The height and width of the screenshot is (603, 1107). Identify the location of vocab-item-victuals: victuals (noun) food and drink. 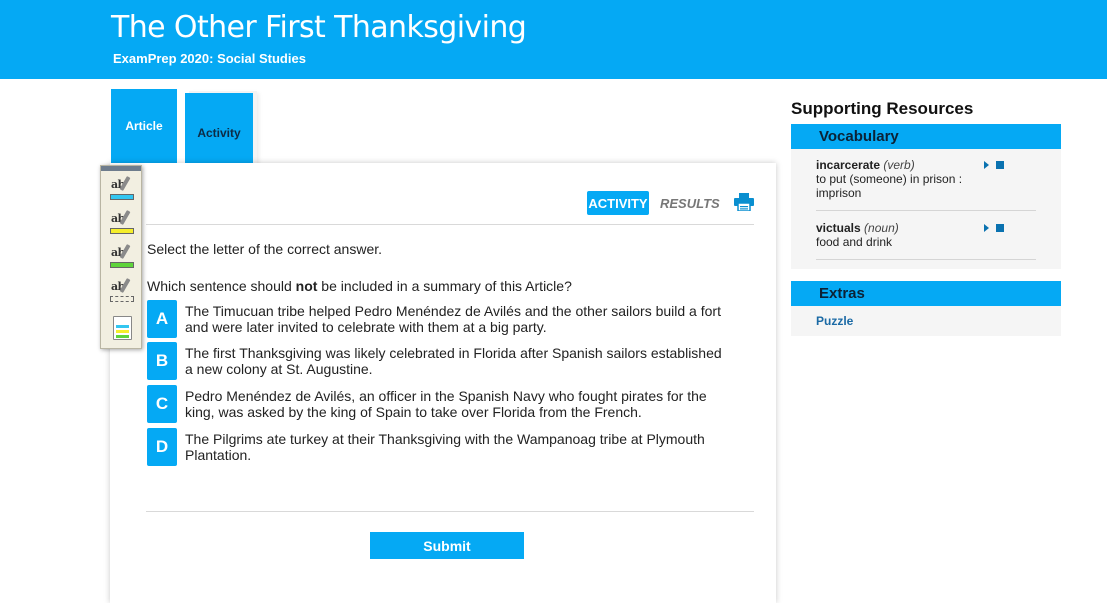
(926, 235).